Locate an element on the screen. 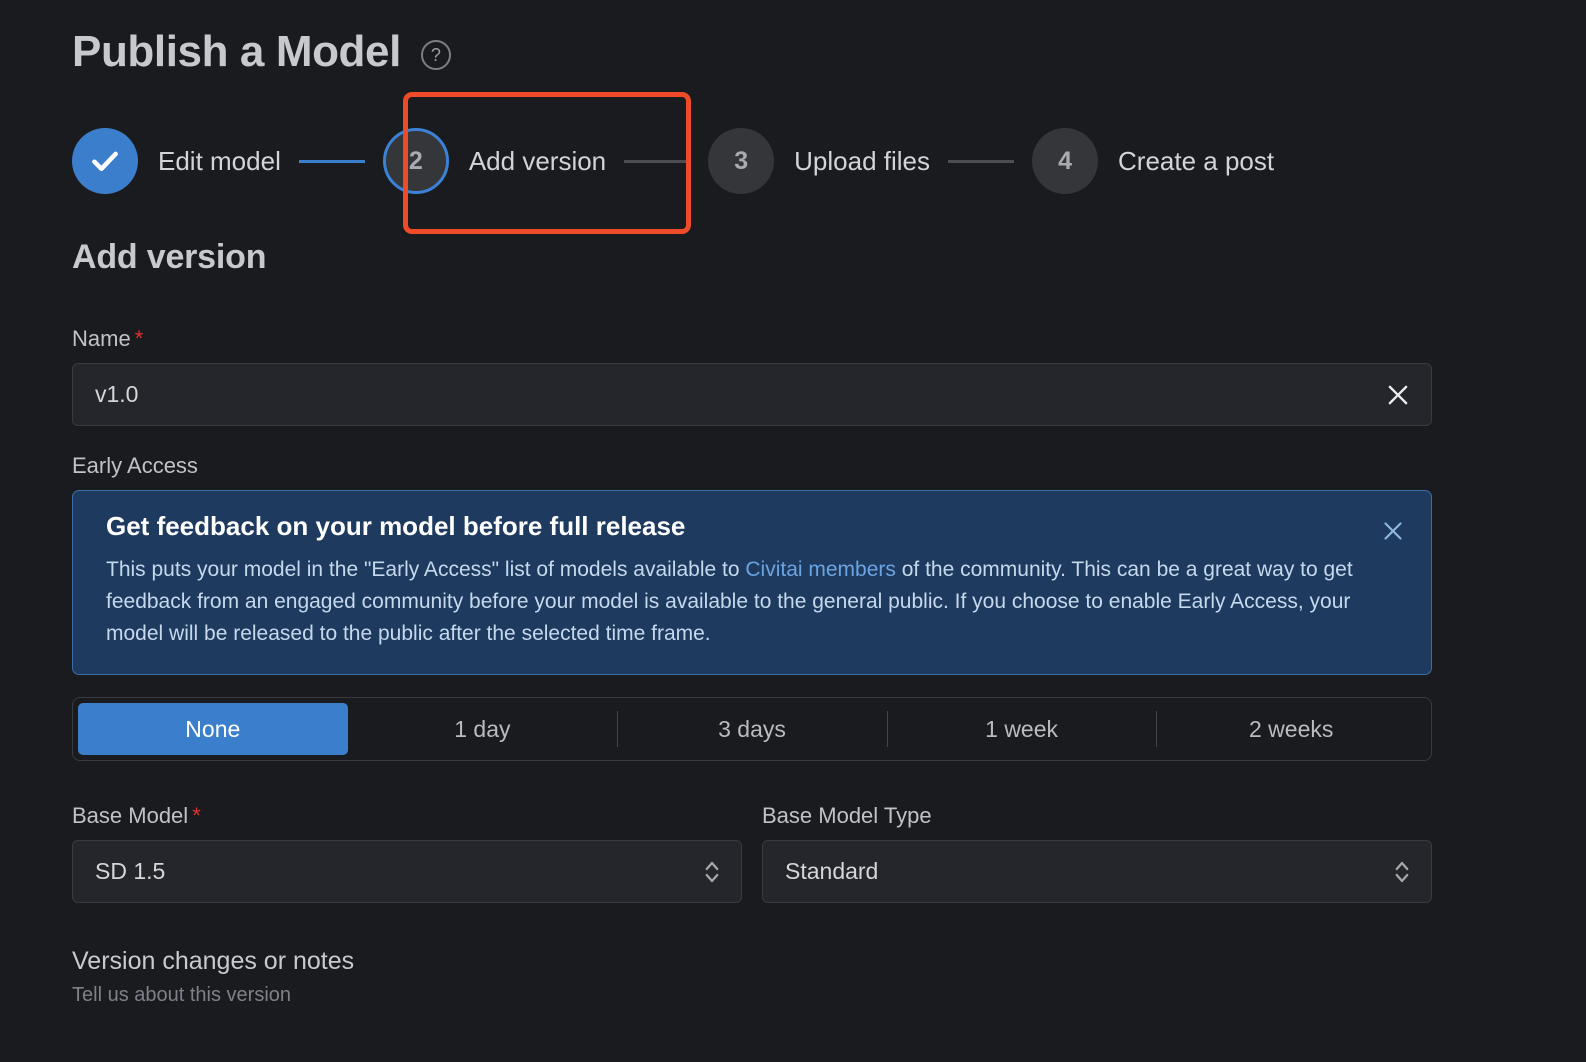 This screenshot has width=1586, height=1062. segment-3-days: 3 days is located at coordinates (752, 729).